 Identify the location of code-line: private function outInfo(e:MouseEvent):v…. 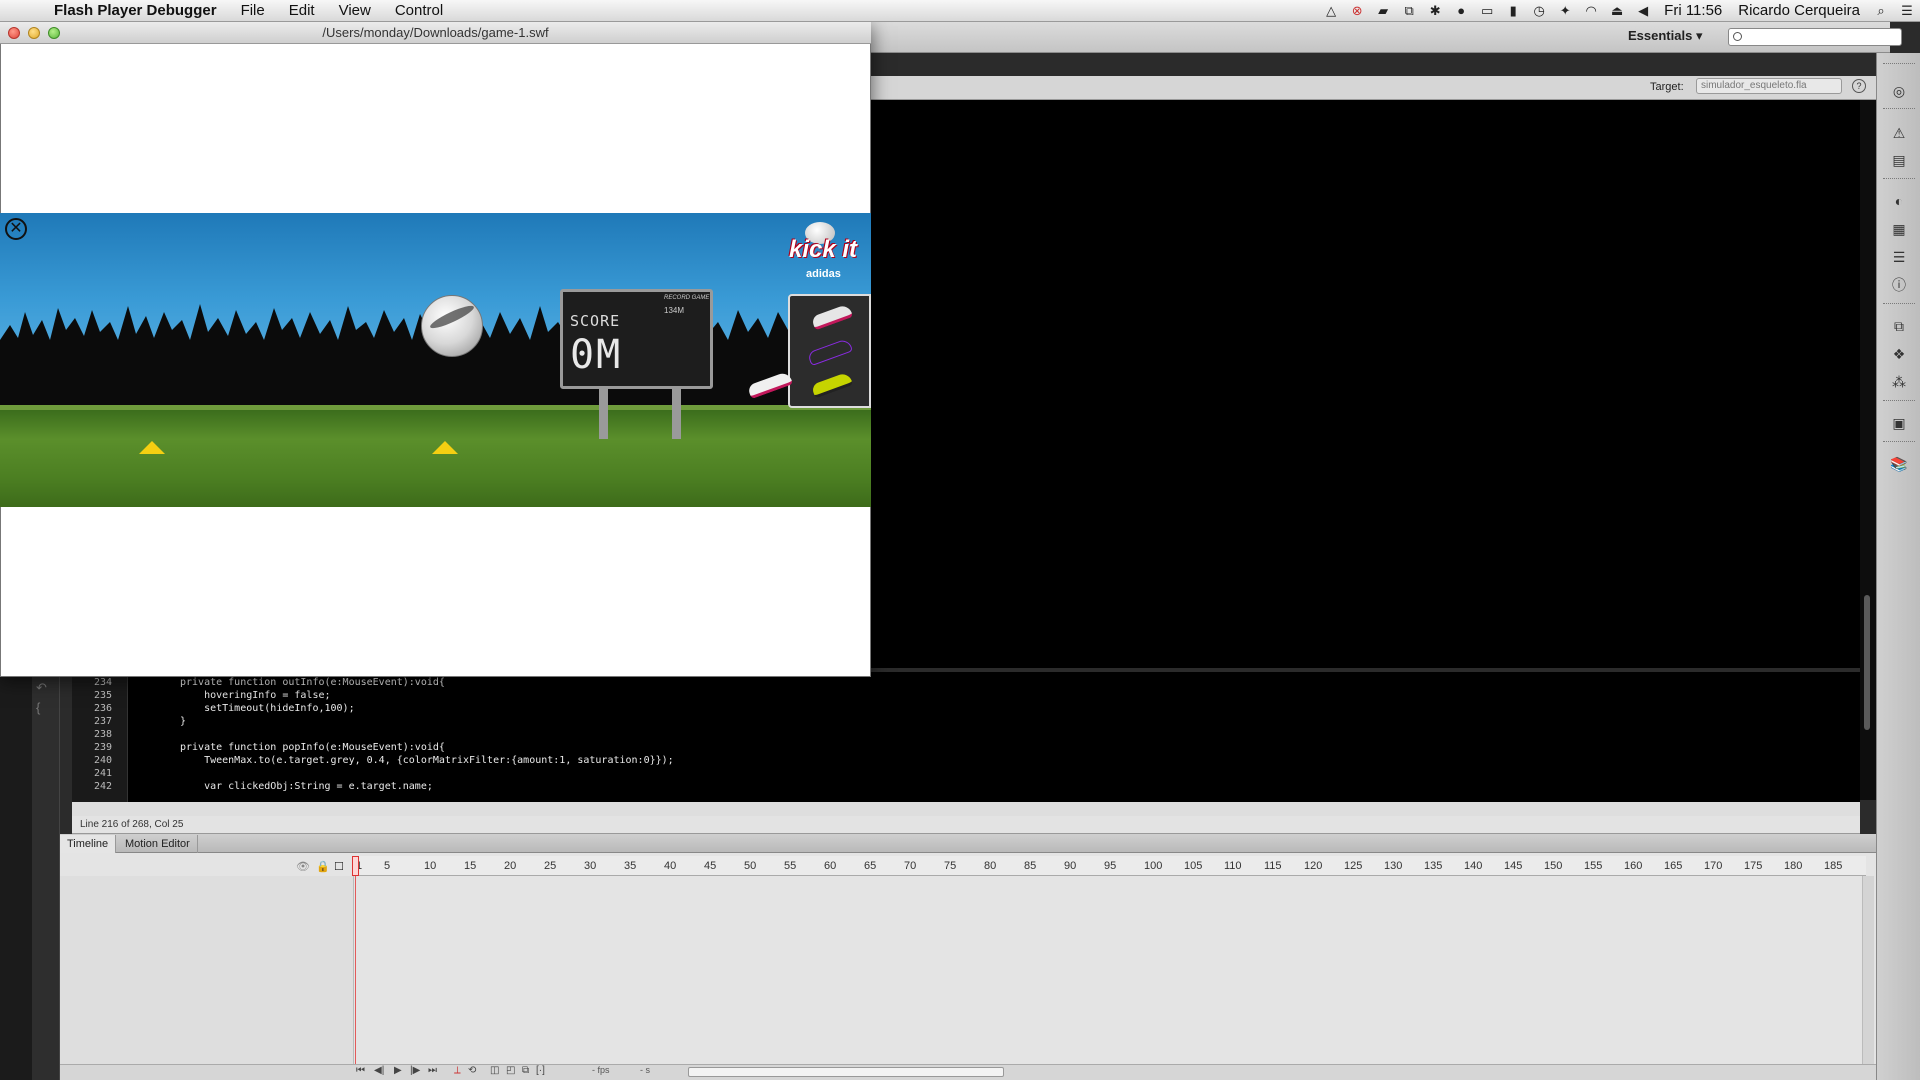
(312, 682).